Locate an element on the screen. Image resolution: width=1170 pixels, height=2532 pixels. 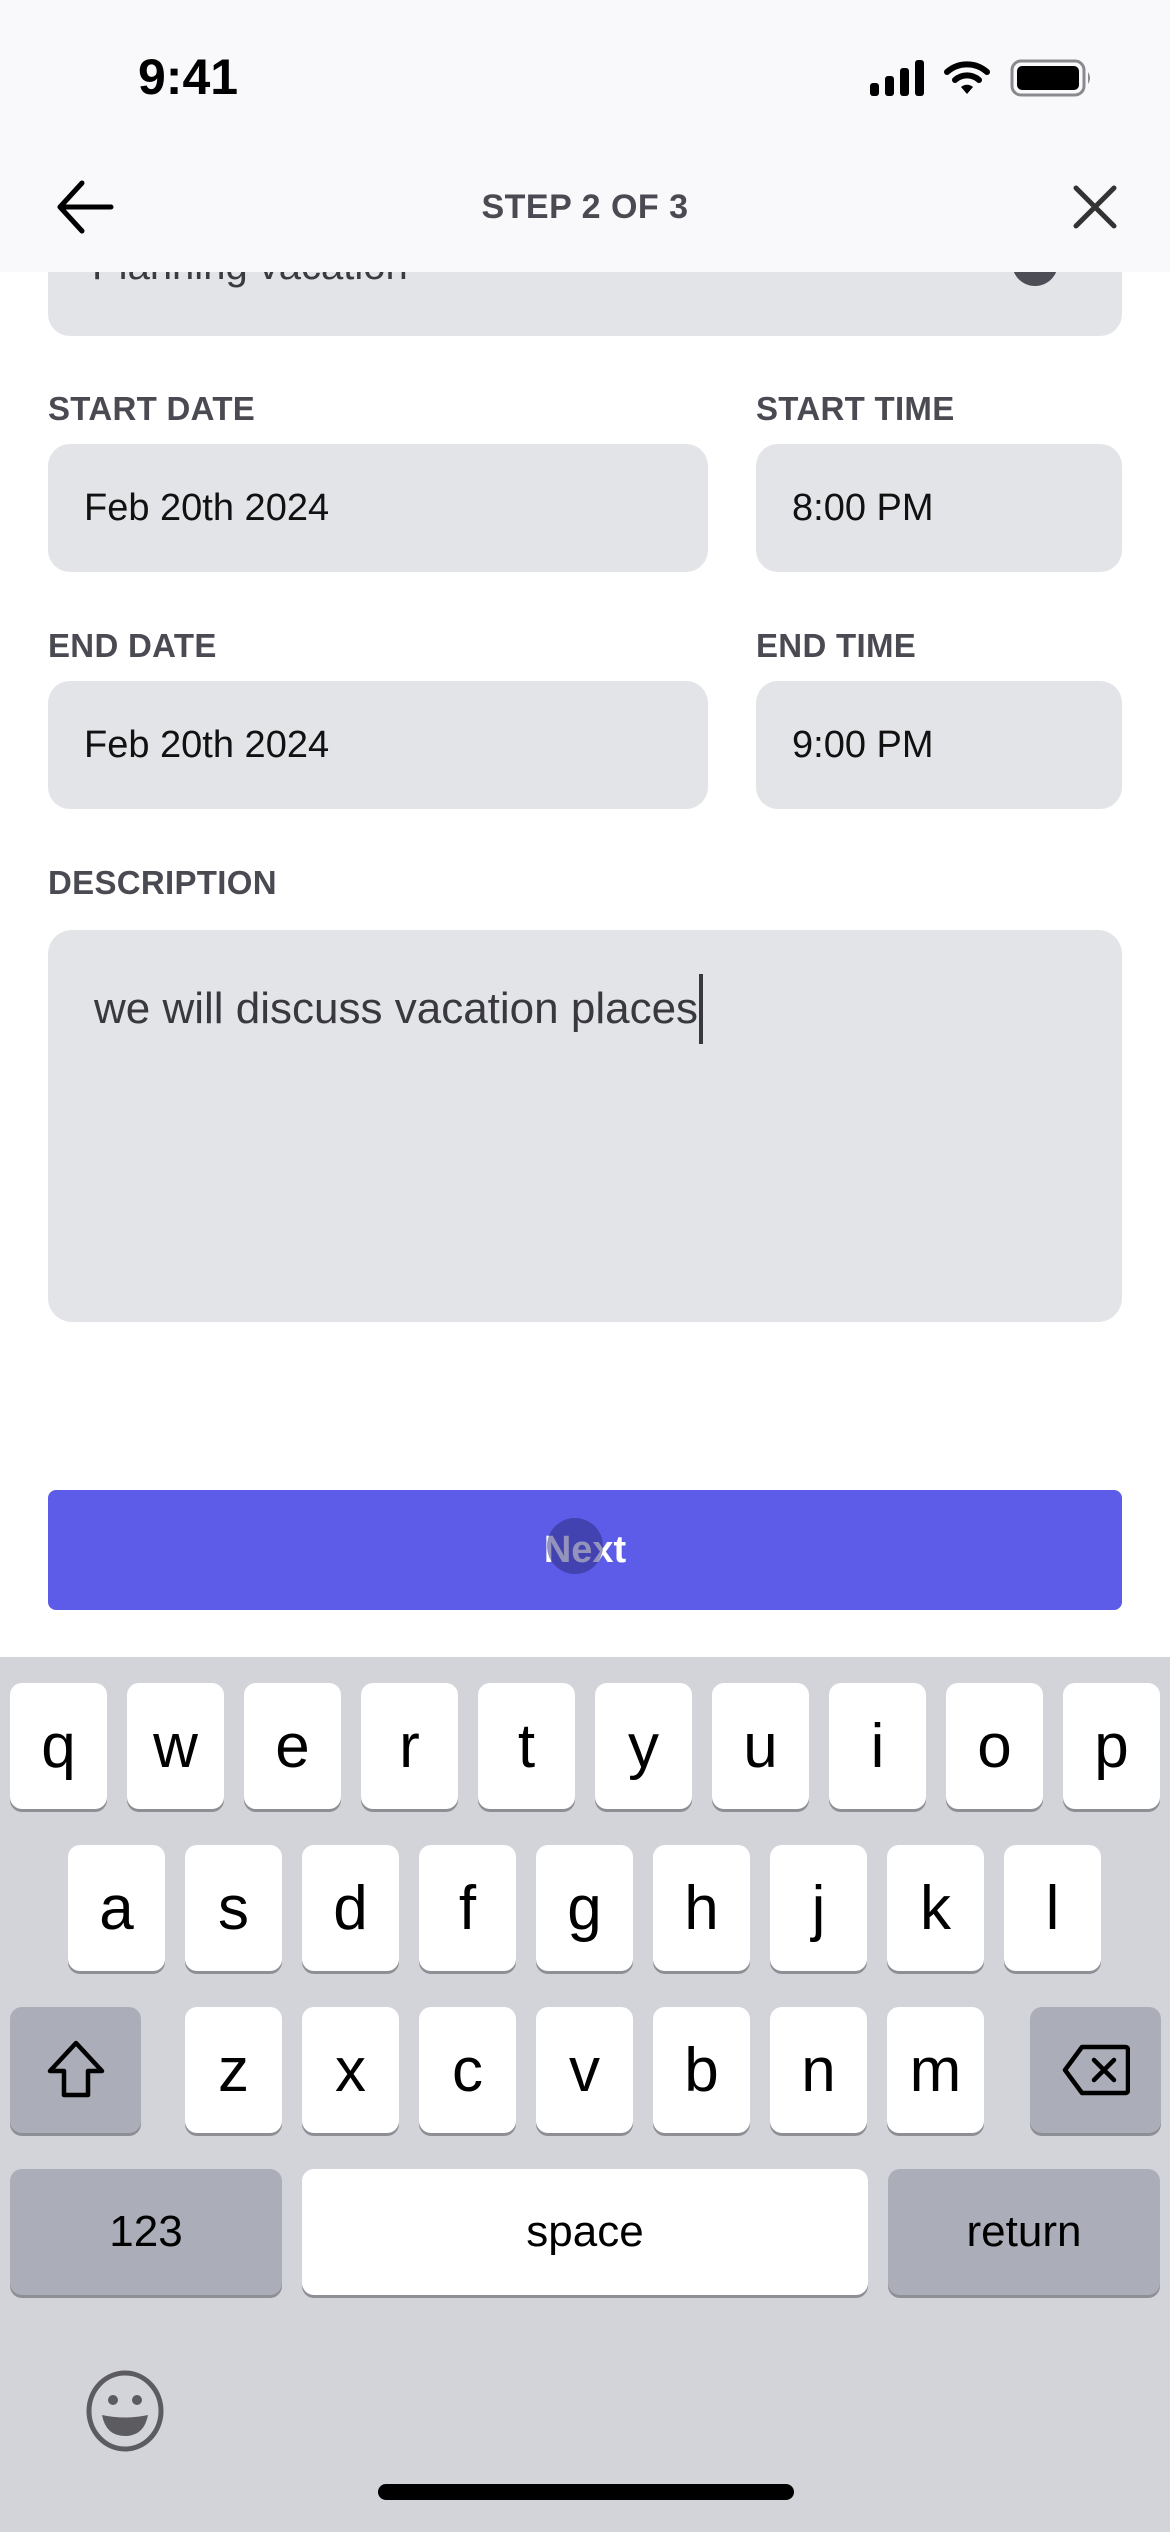
text-caret is located at coordinates (701, 1009).